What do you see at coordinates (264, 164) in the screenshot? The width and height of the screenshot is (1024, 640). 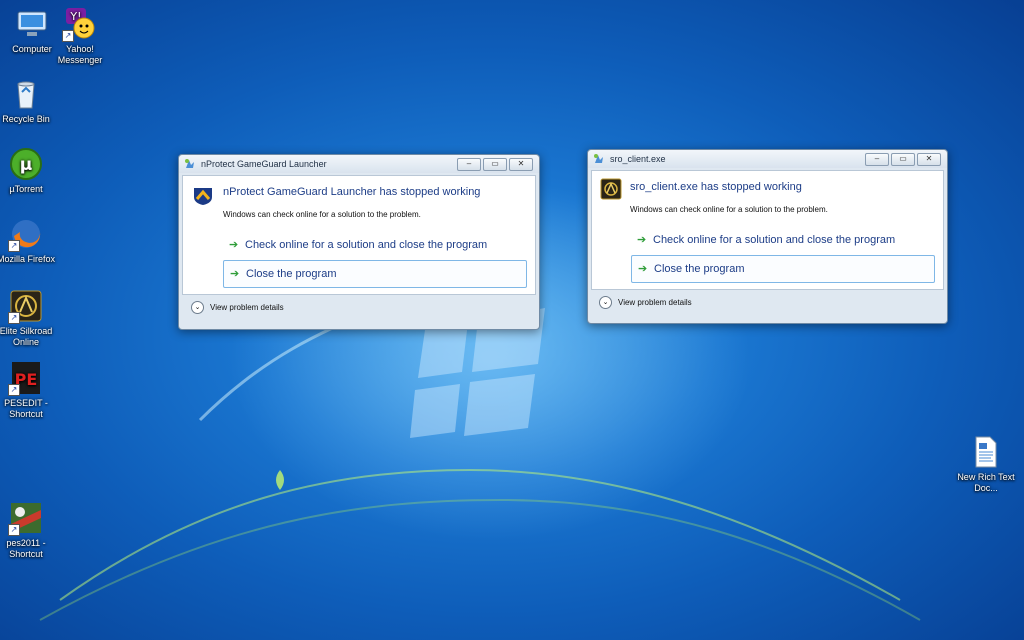 I see `dialog-title: nProtect GameGuard Launcher` at bounding box center [264, 164].